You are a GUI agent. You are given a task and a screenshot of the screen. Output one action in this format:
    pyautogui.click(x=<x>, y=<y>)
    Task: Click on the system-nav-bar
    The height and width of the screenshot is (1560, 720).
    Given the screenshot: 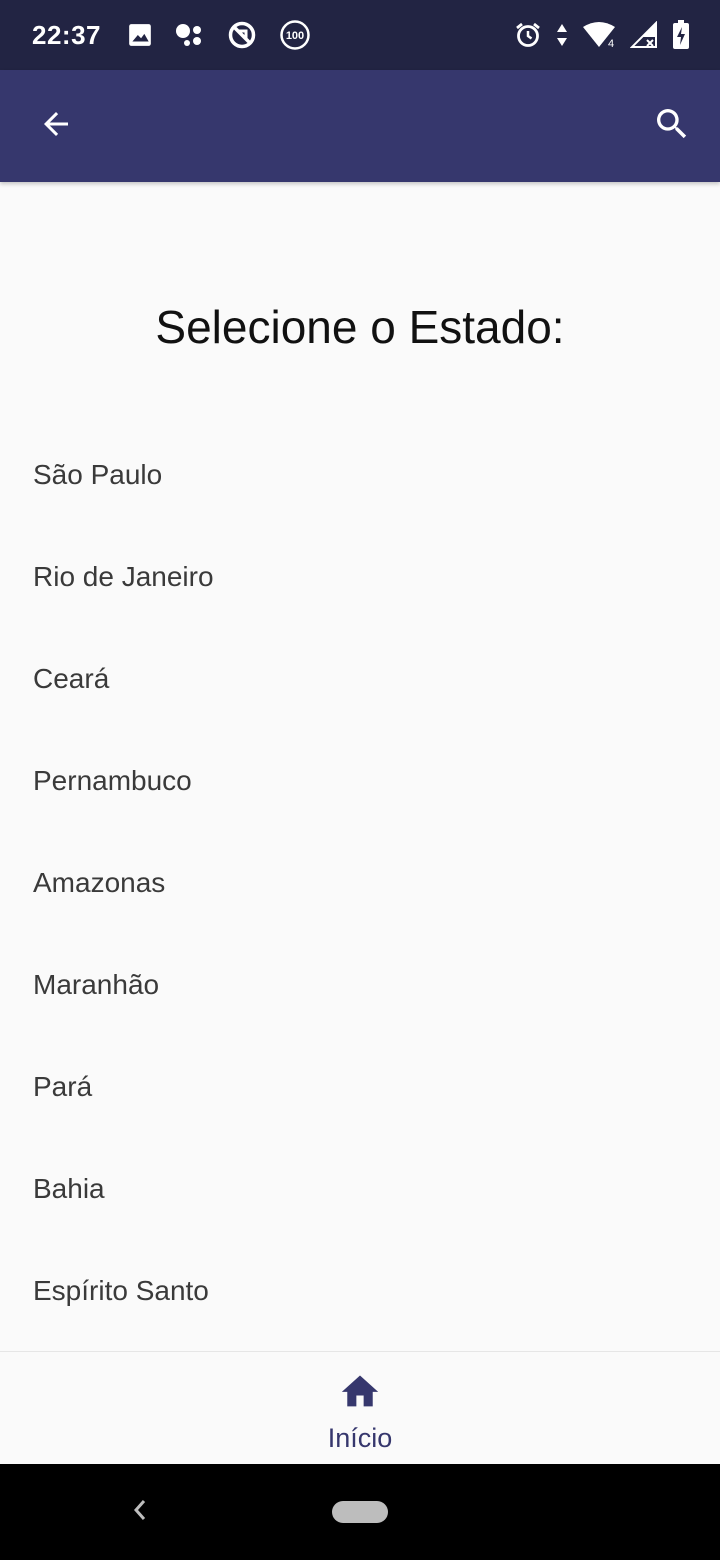 What is the action you would take?
    pyautogui.click(x=360, y=1512)
    